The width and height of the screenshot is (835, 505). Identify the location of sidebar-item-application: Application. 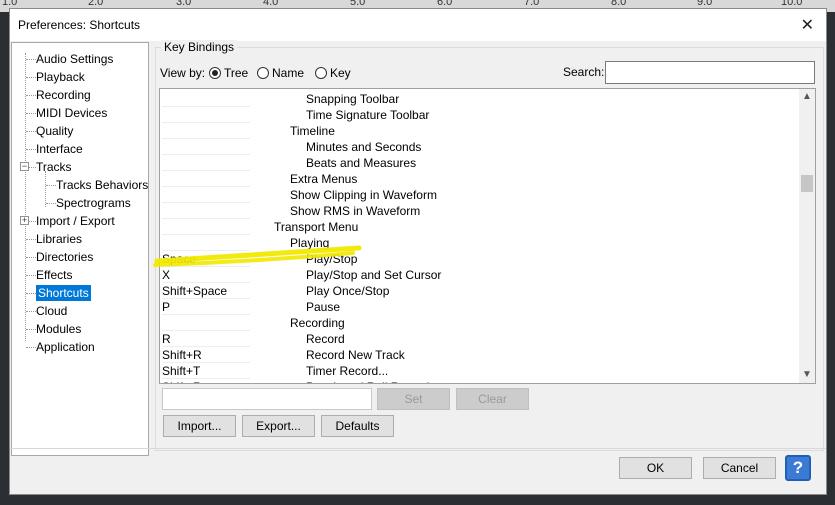
(65, 347).